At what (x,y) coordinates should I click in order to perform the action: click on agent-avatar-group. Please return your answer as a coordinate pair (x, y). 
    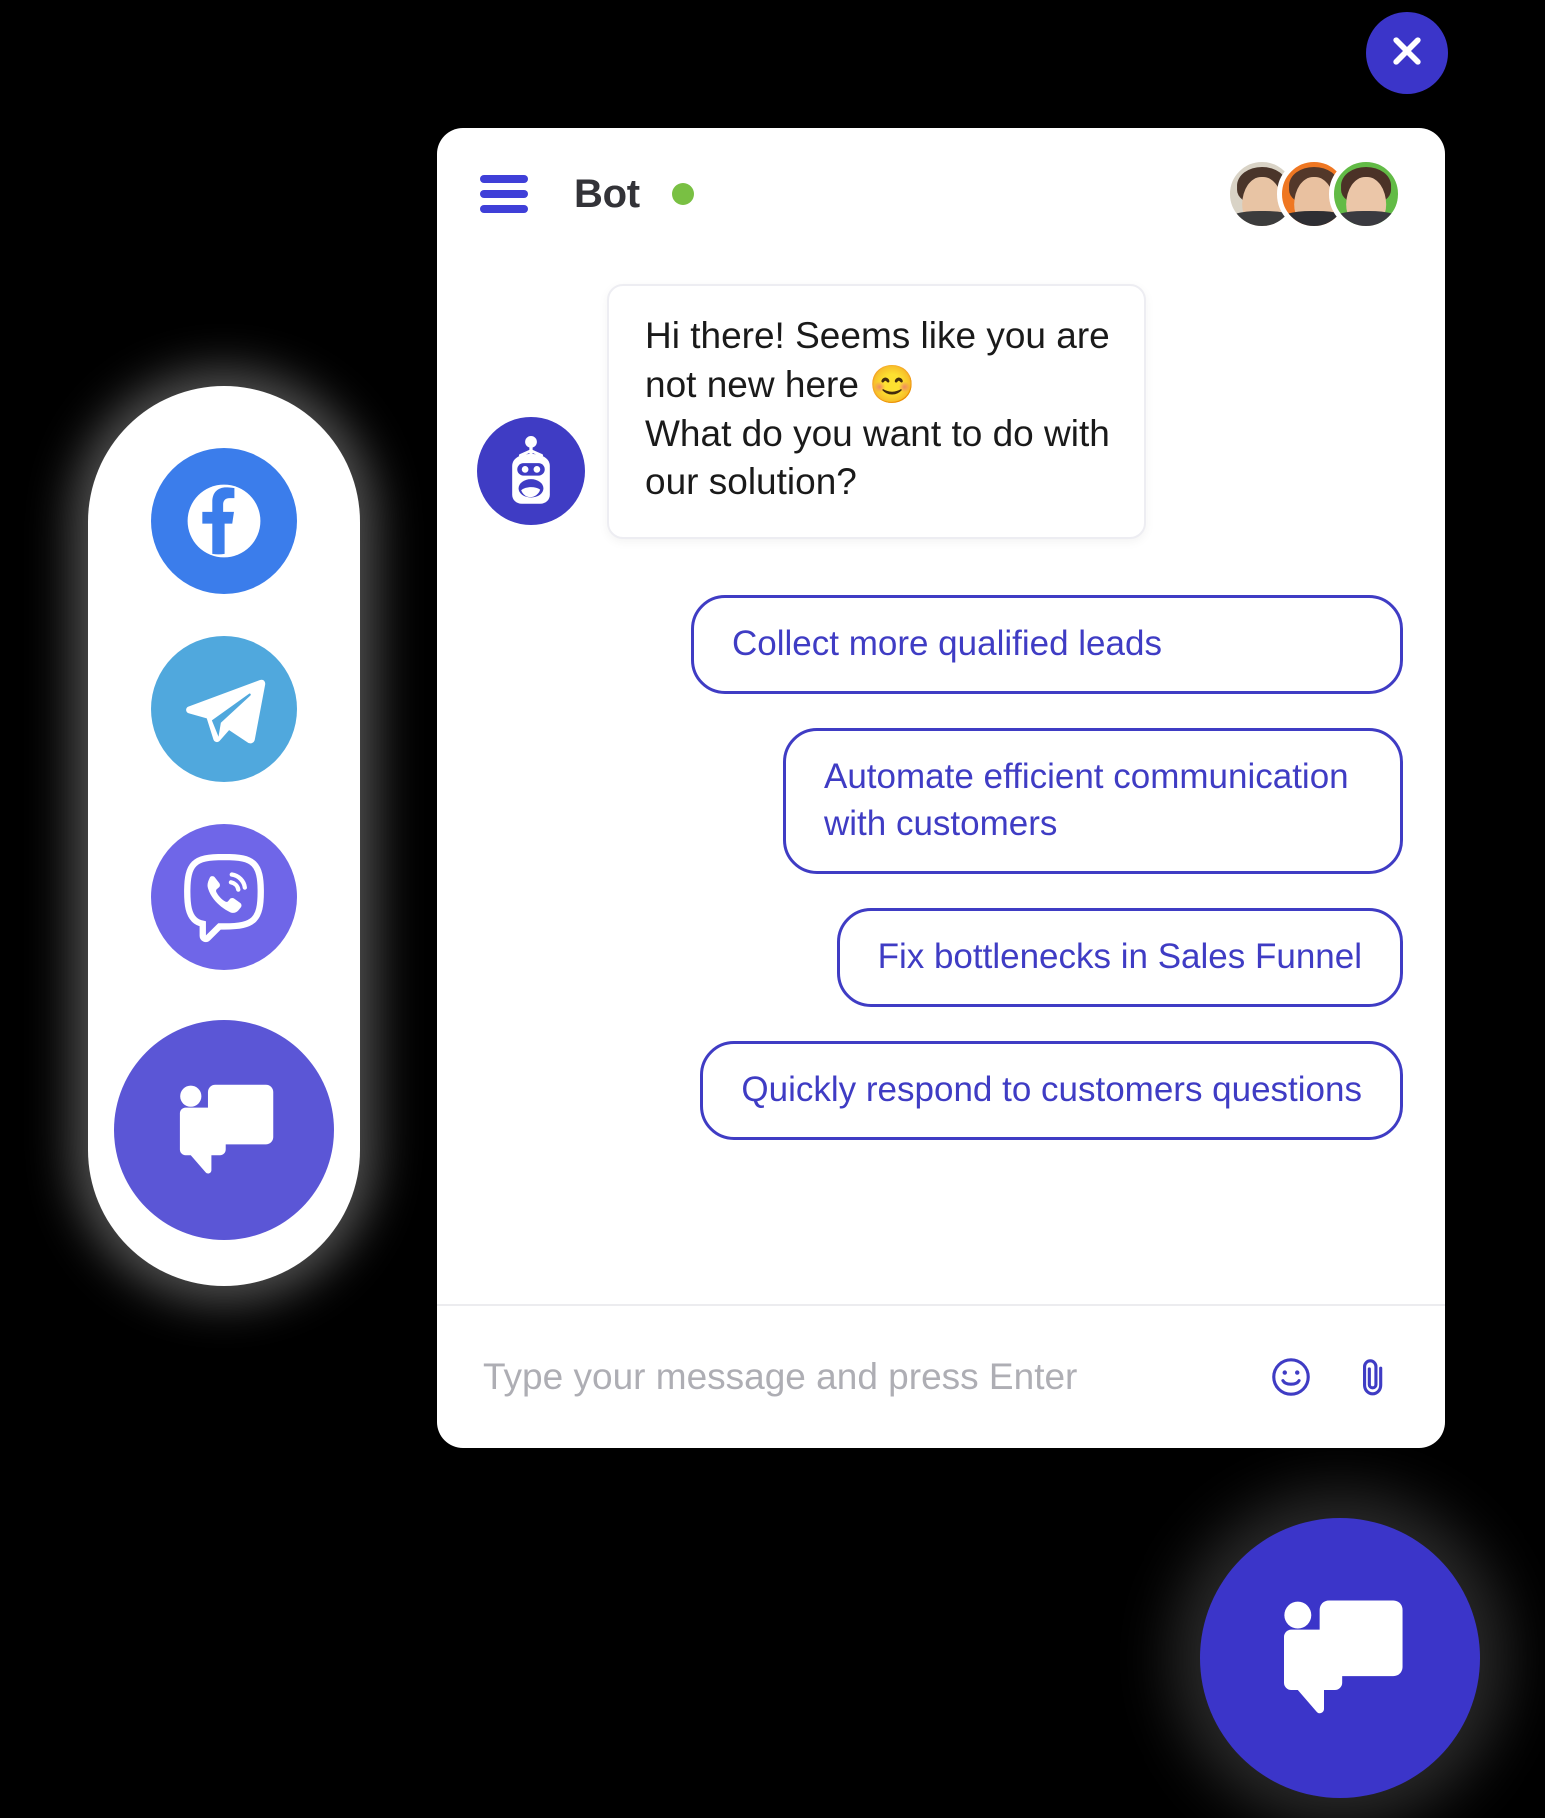
    Looking at the image, I should click on (1314, 194).